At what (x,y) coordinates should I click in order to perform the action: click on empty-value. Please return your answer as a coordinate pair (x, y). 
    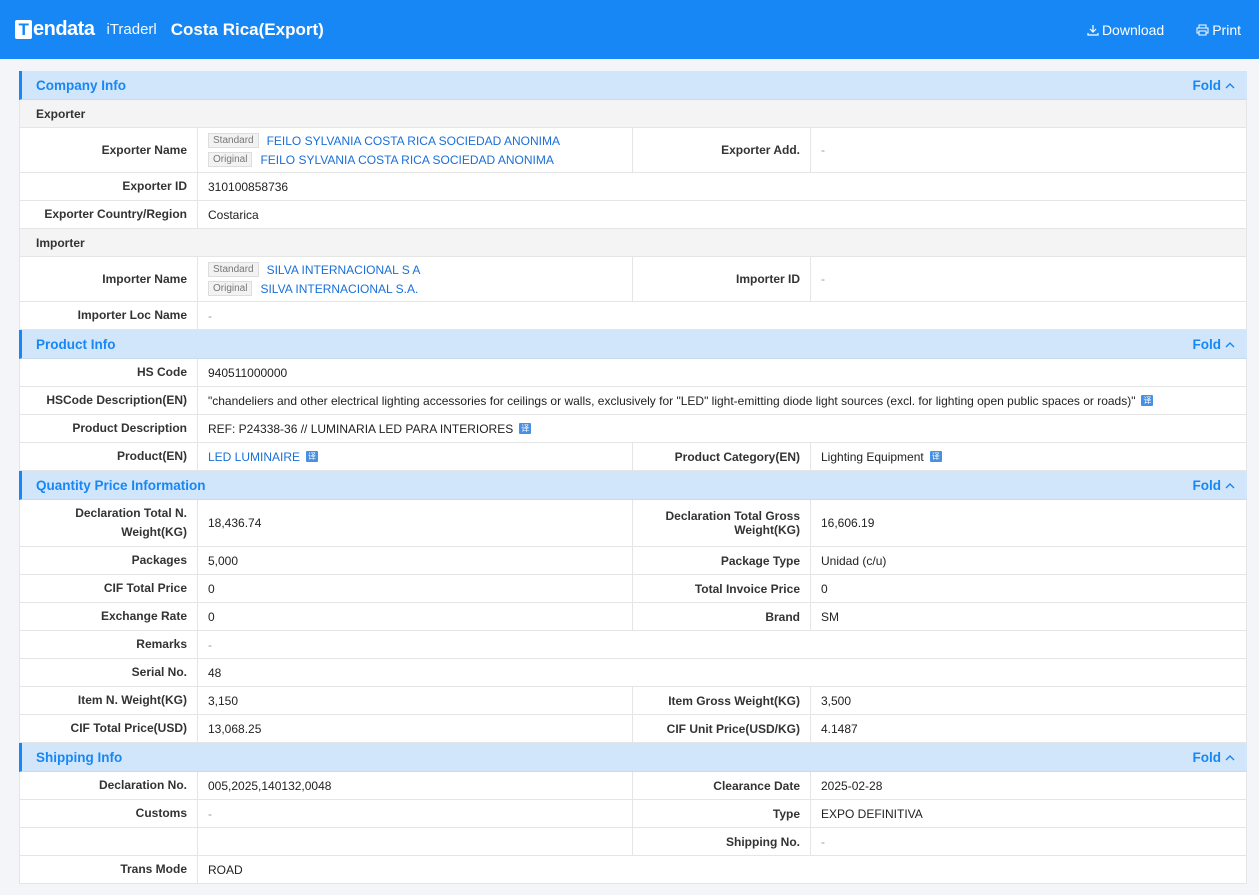
    Looking at the image, I should click on (415, 841).